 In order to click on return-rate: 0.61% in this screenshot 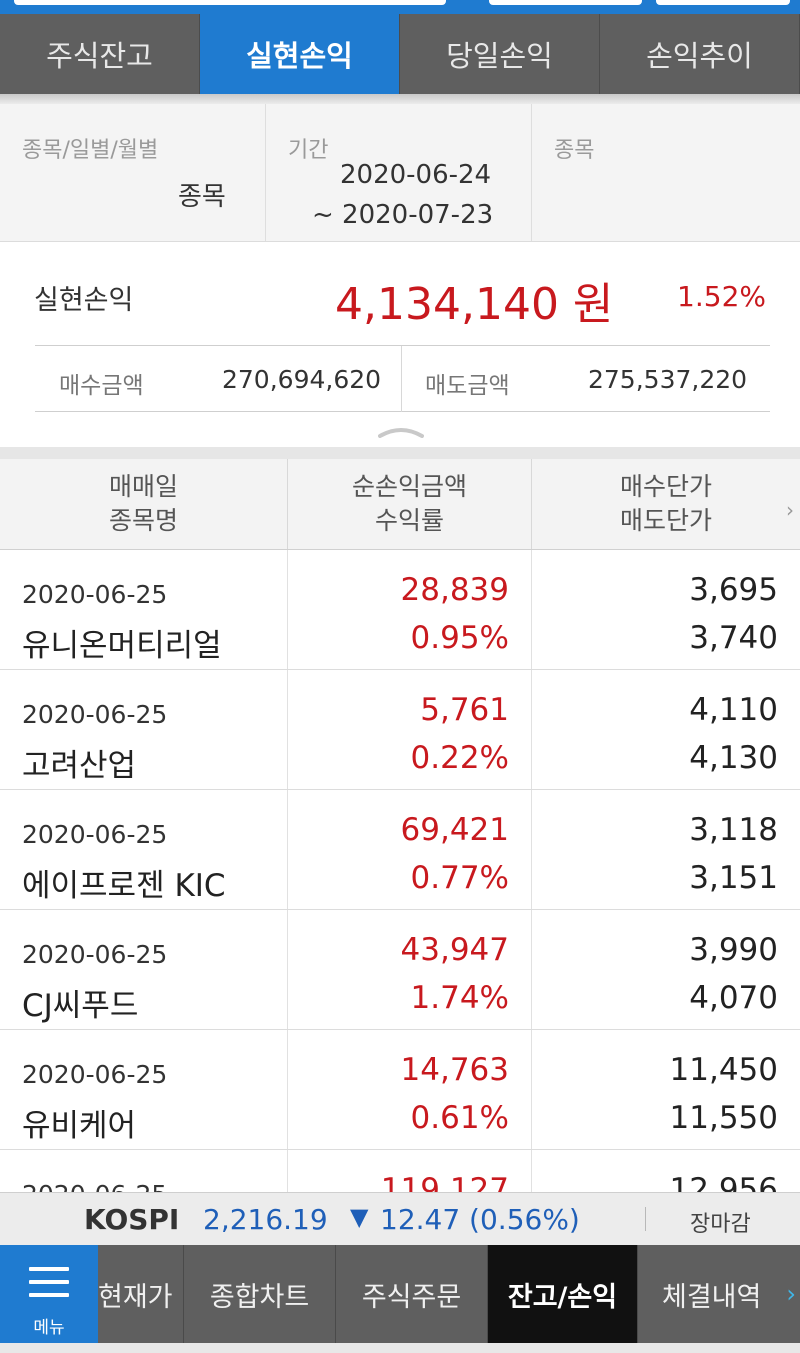, I will do `click(459, 1118)`.